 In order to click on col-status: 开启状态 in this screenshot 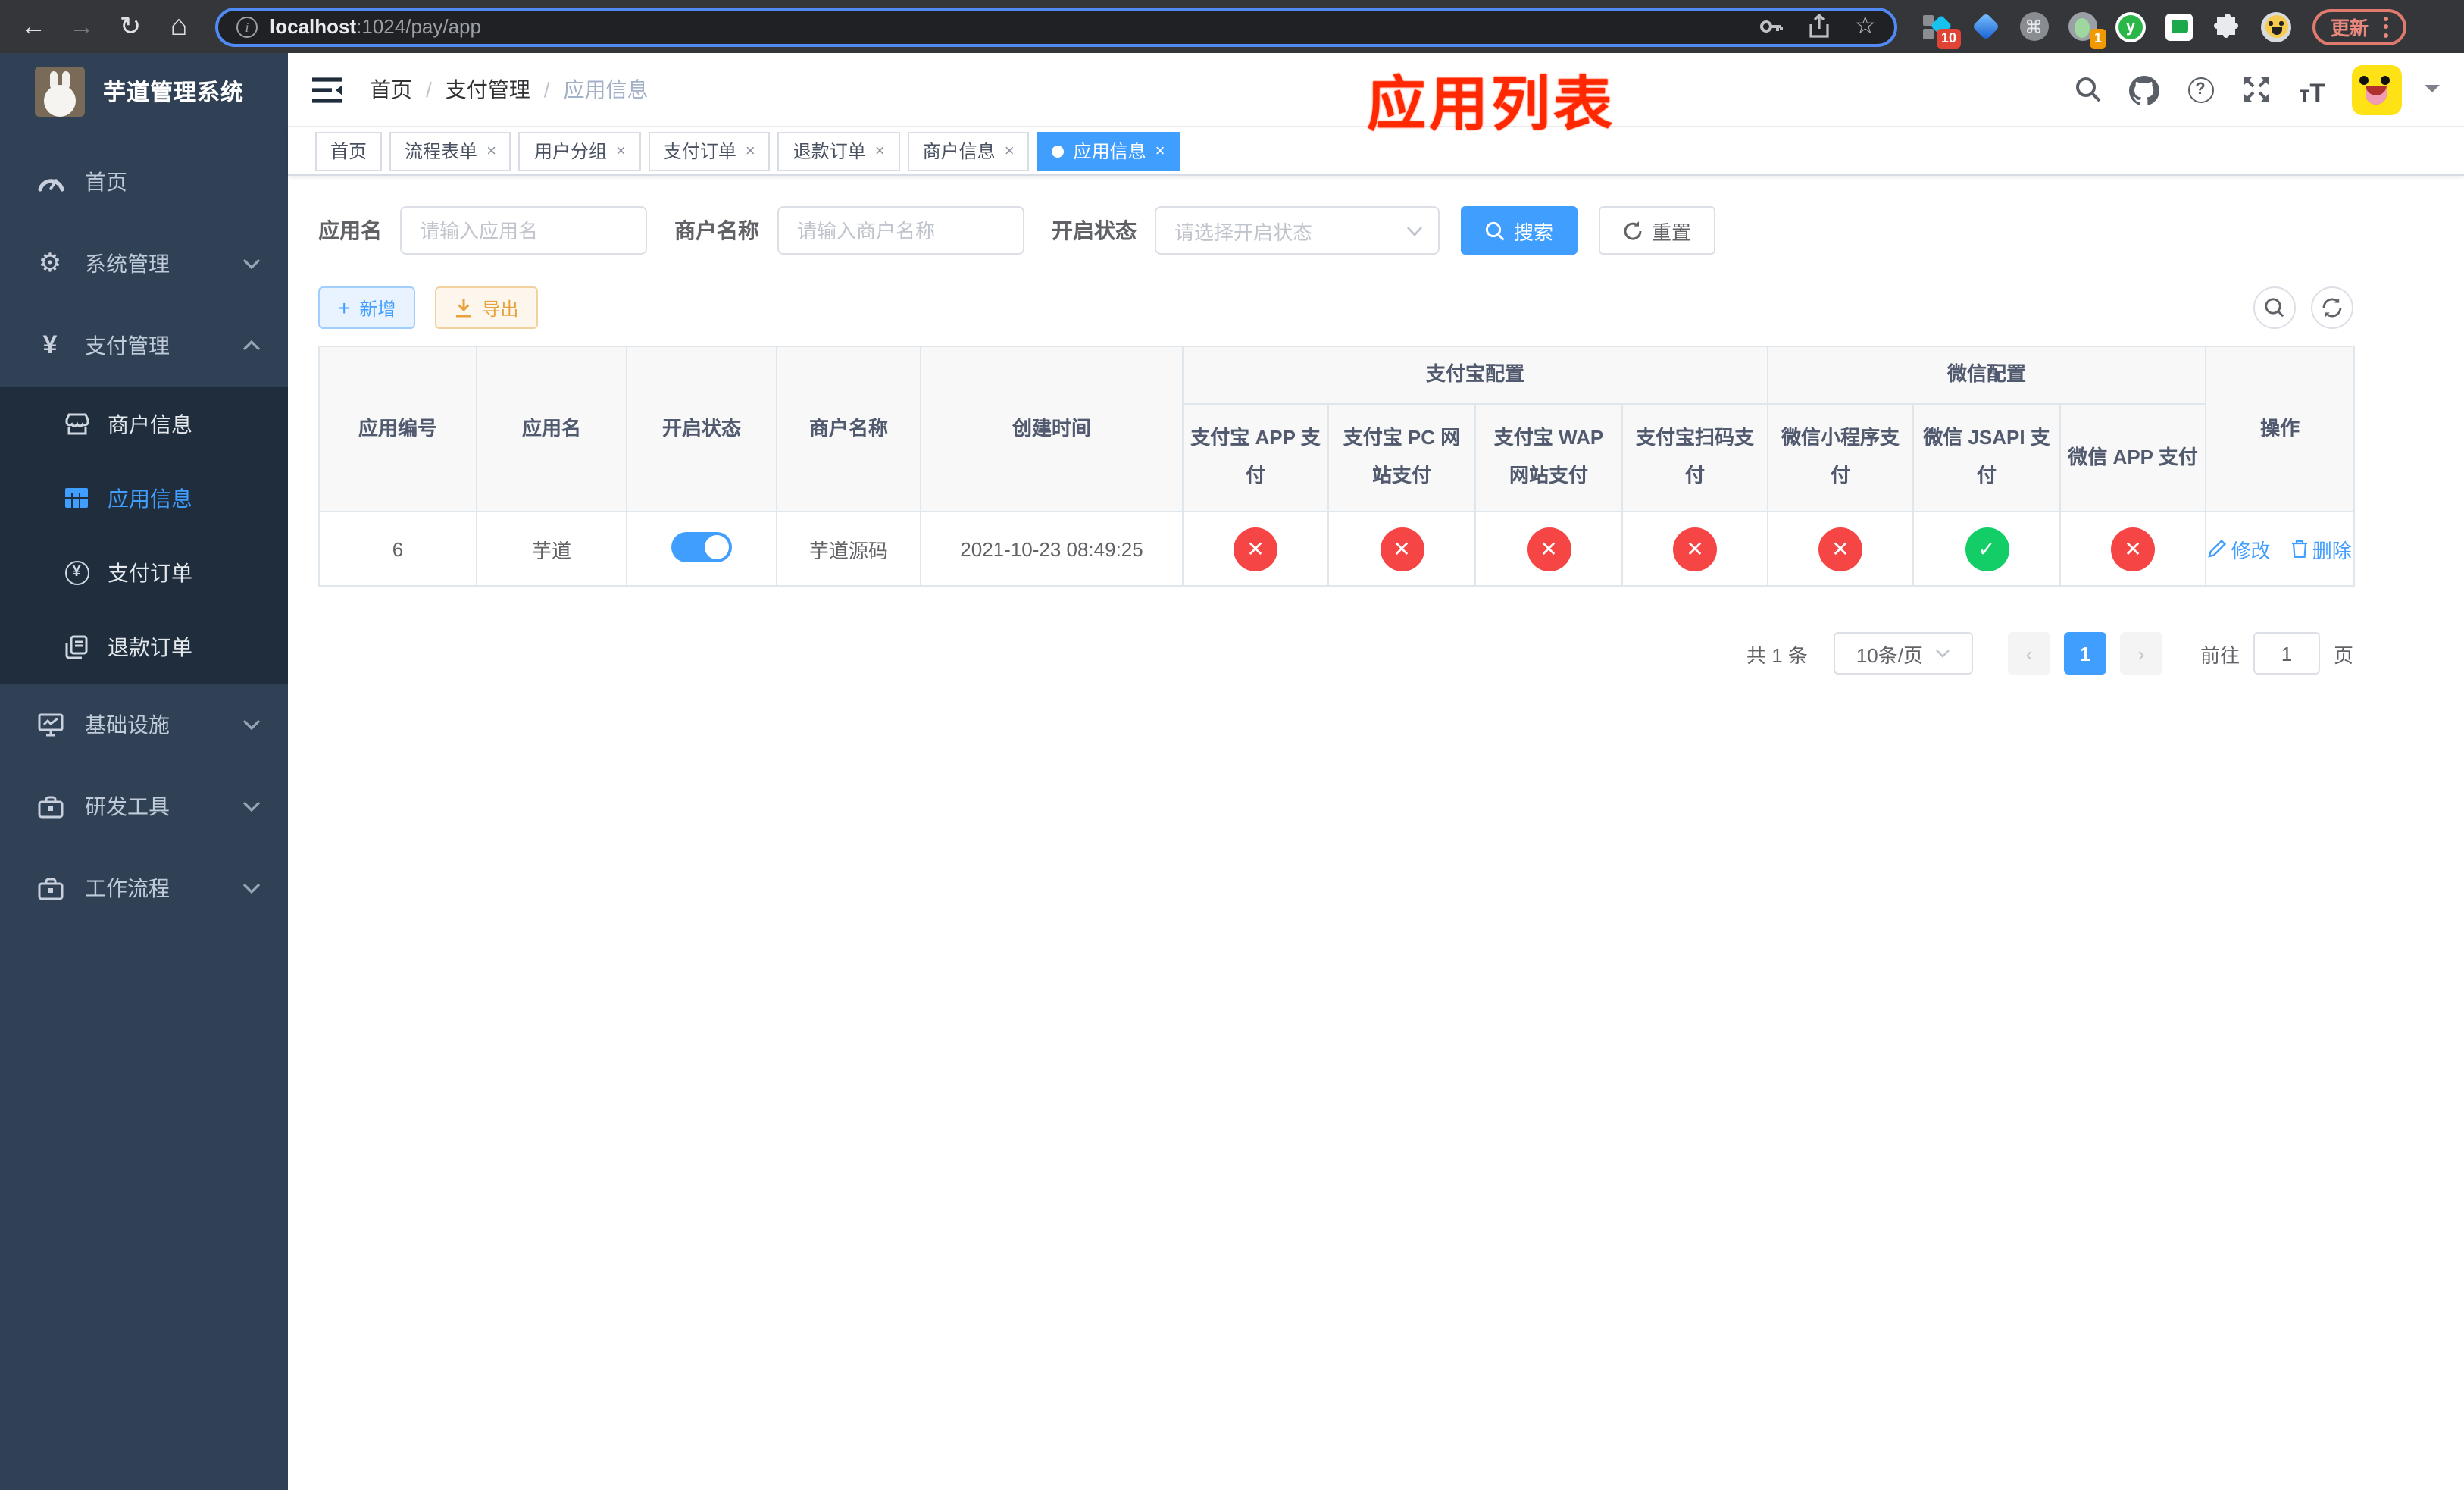, I will do `click(701, 429)`.